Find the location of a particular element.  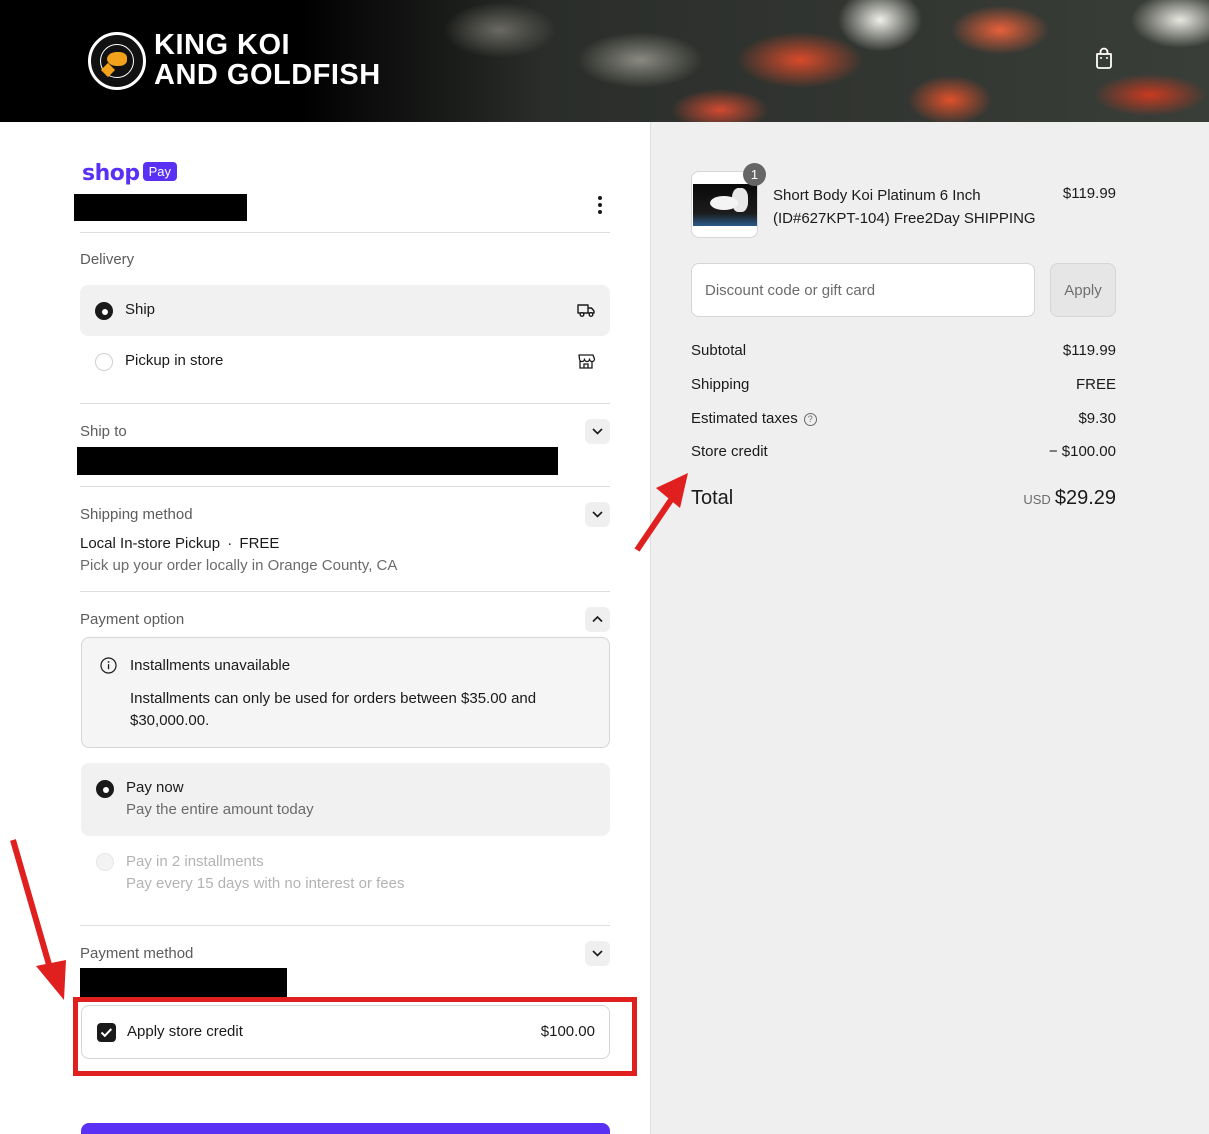

shop-pay-logo: shop Pay is located at coordinates (130, 173).